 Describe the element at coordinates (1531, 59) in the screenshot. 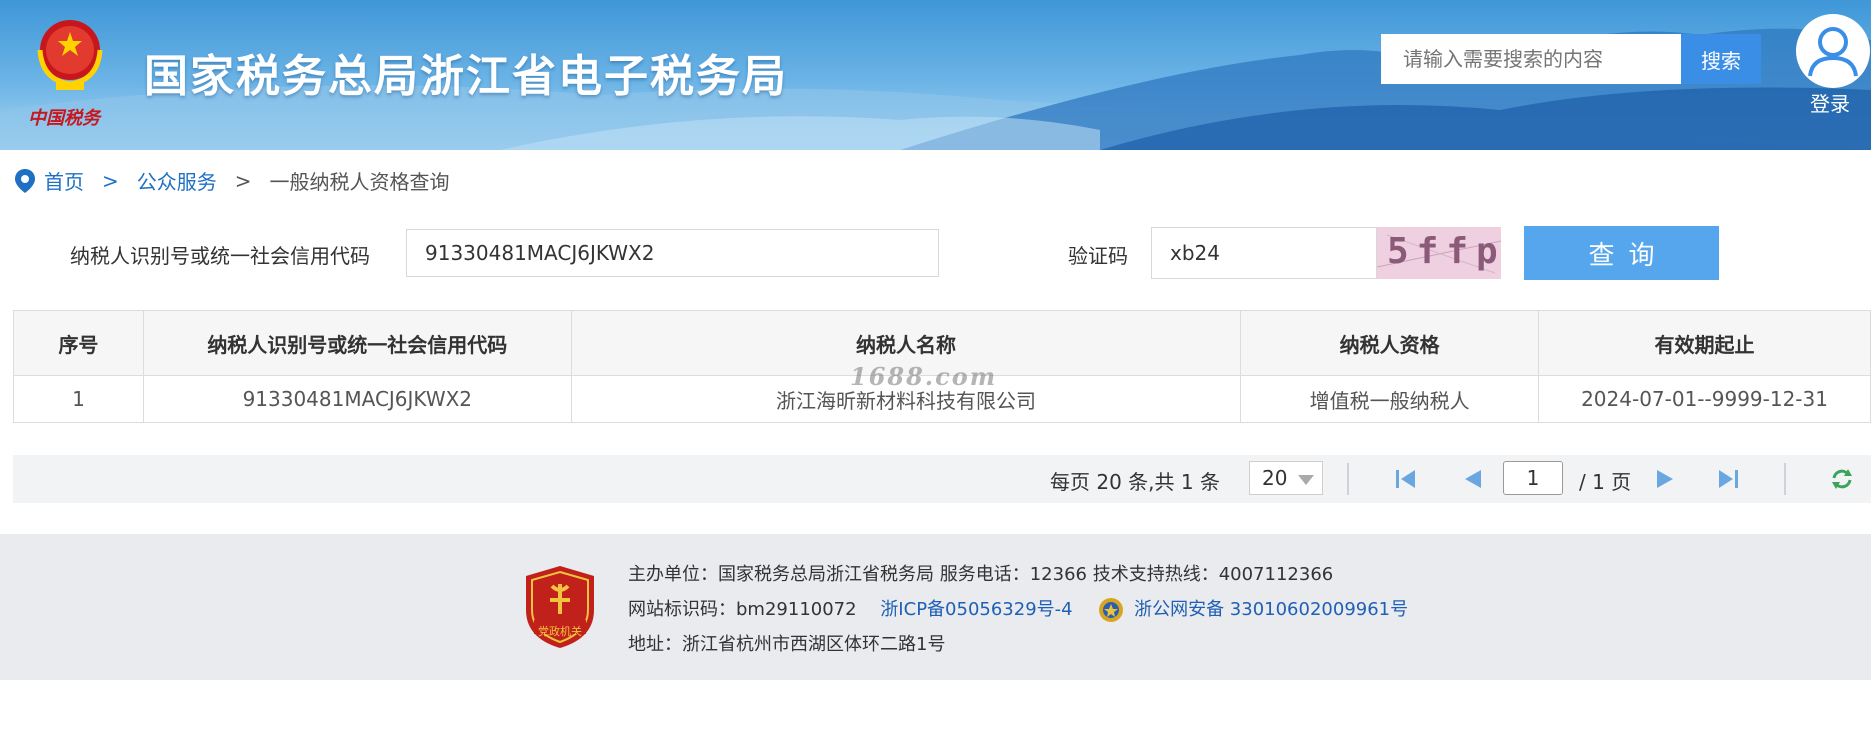

I see `search-input` at that location.